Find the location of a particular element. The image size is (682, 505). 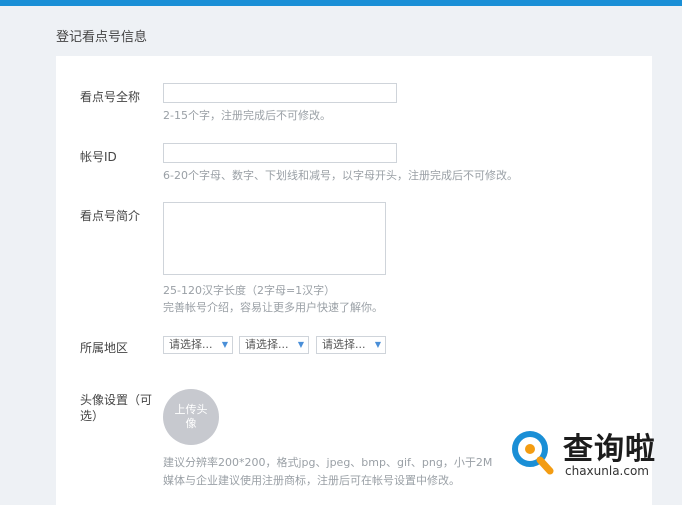

account-id-hint: 6-20个字母、数字、下划线和减号，以字母开头，注册完成后不可修改。 is located at coordinates (340, 175).